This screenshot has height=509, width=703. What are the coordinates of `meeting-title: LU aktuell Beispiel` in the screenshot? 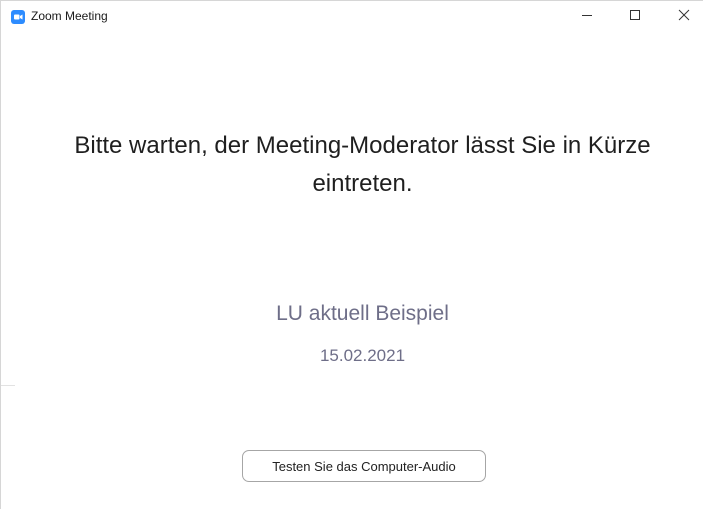 It's located at (362, 313).